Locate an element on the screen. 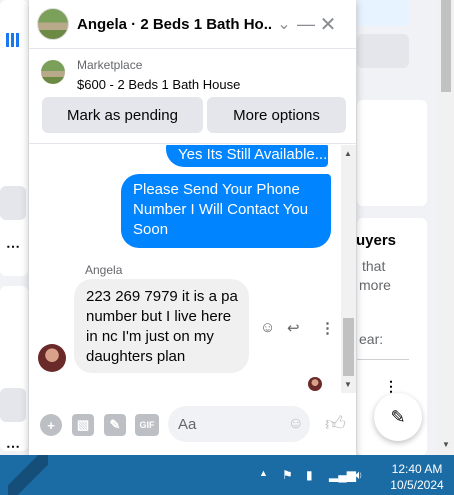 The image size is (454, 495). clock-time: 12:40 AM is located at coordinates (417, 469).